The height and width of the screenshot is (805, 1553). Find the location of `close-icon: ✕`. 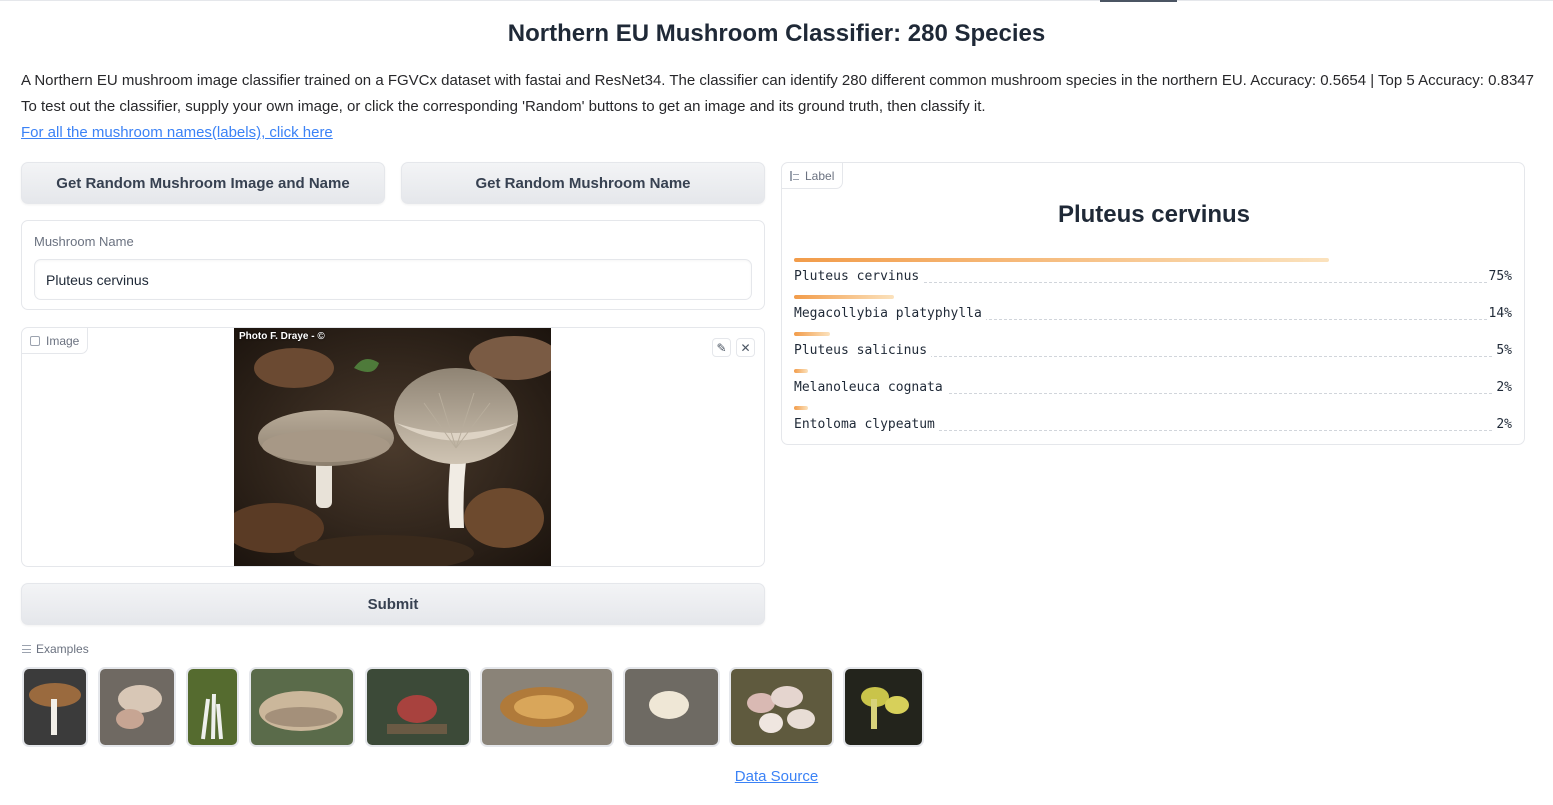

close-icon: ✕ is located at coordinates (745, 347).